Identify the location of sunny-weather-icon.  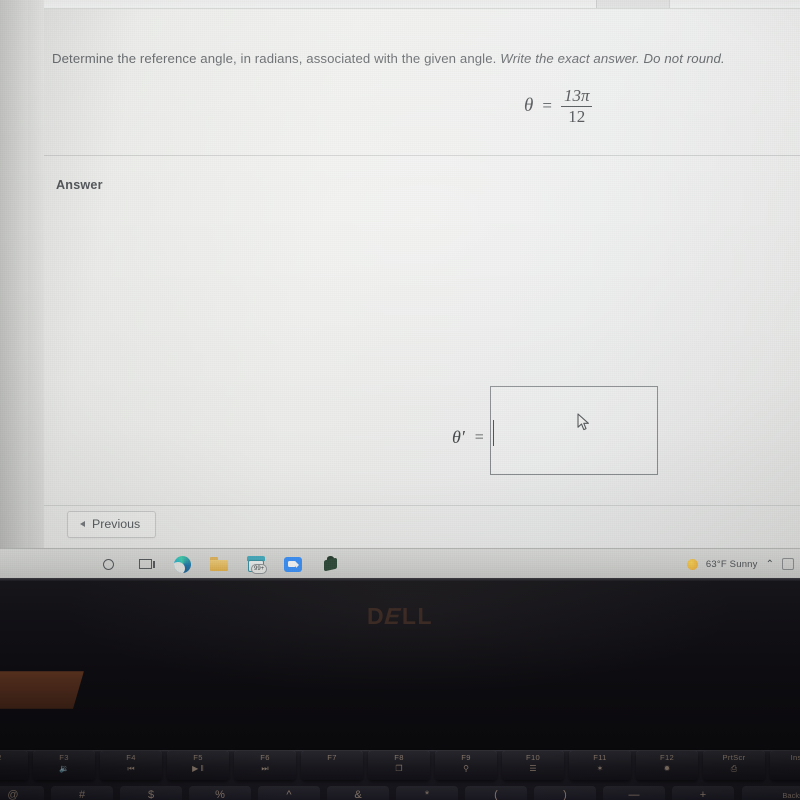
(692, 564).